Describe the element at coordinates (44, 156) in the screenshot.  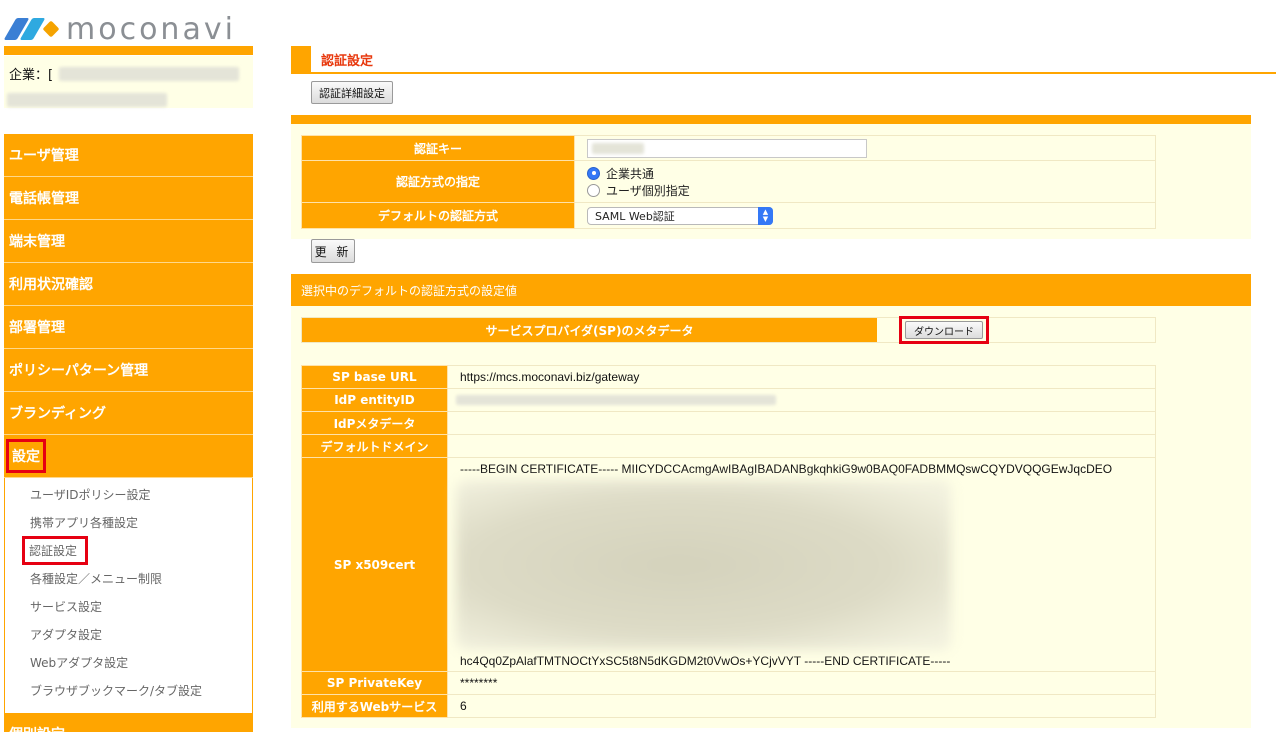
I see `sidebar-item-label: ユーザ管理` at that location.